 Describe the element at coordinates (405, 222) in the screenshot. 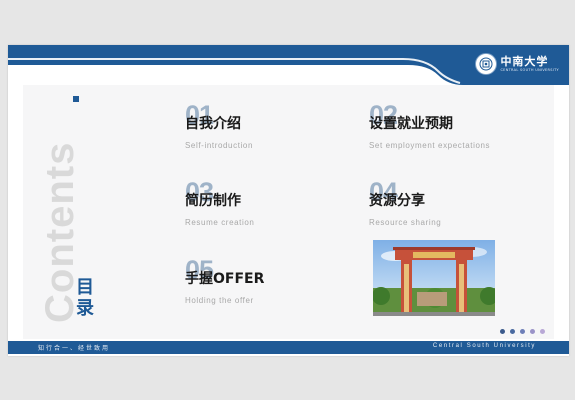

I see `toc-item-subtitle: Resource sharing` at that location.